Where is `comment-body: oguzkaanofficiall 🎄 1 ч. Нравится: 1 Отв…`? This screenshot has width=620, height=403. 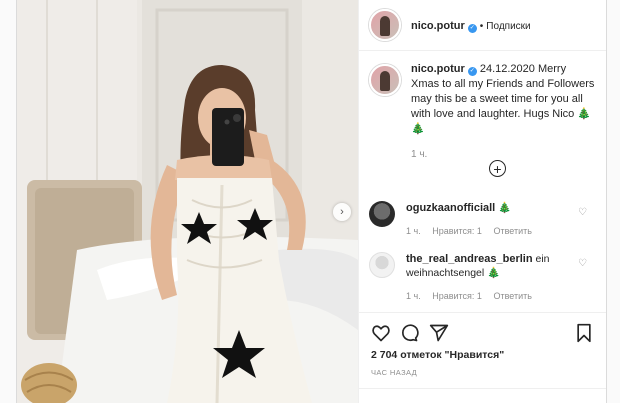 comment-body: oguzkaanofficiall 🎄 1 ч. Нравится: 1 Отв… is located at coordinates (491, 219).